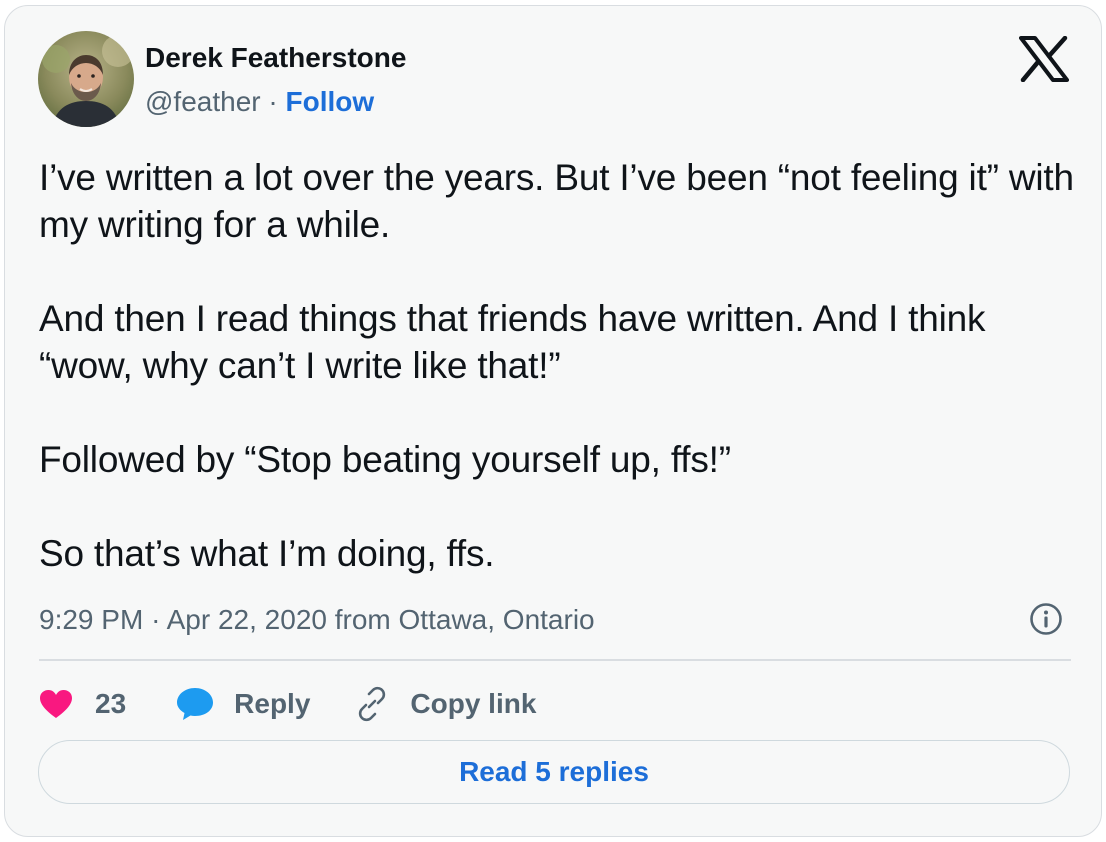  I want to click on like-count: 23, so click(111, 703).